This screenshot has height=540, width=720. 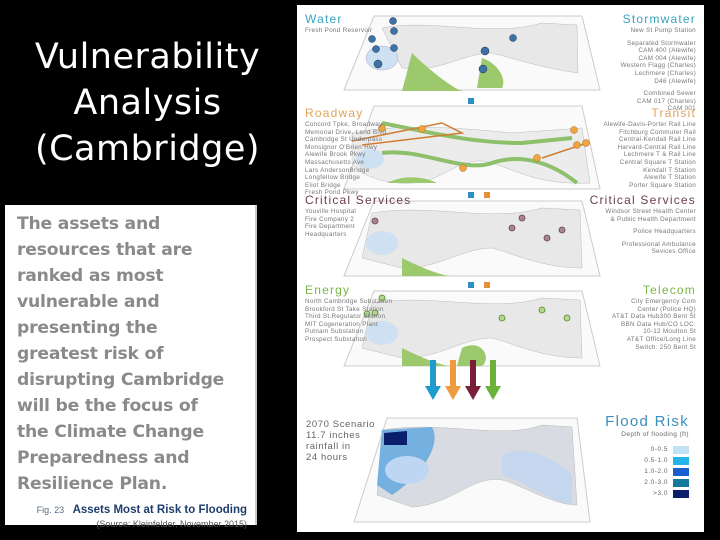 I want to click on body-line: Preparedness and, so click(x=103, y=458).